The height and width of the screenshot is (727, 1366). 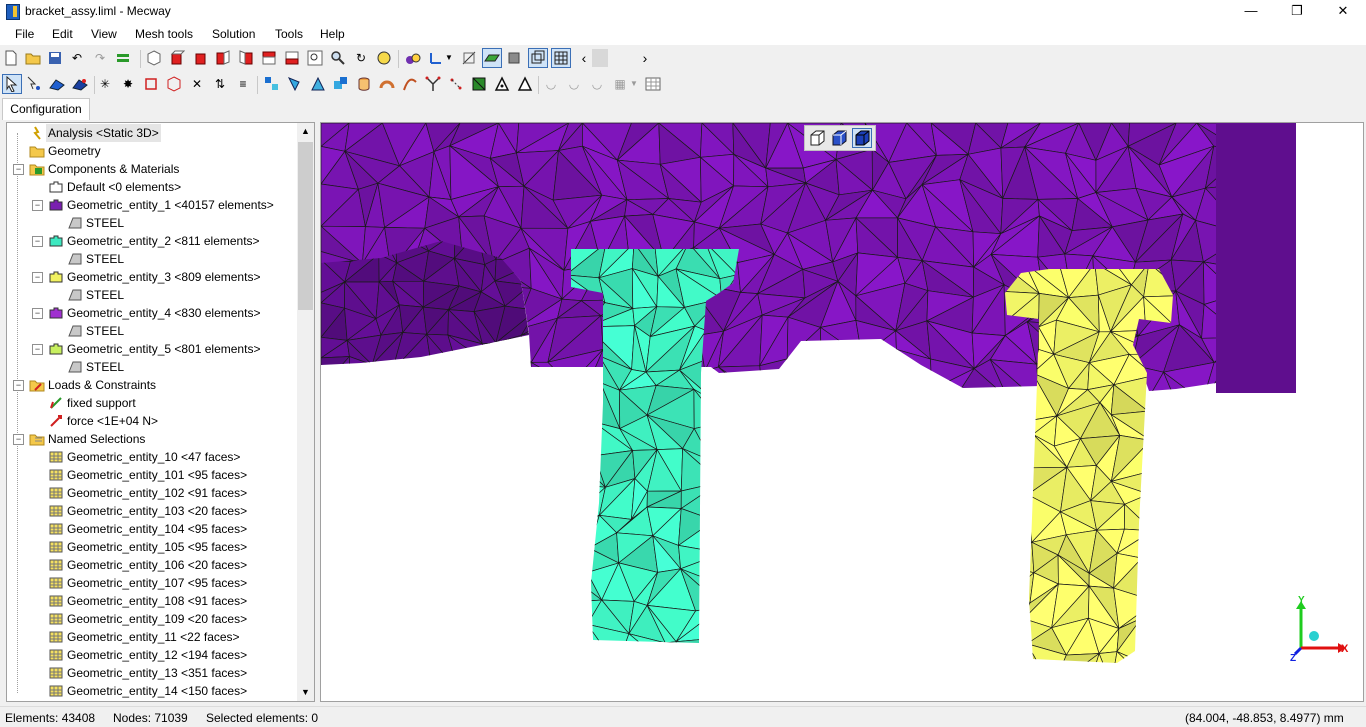 What do you see at coordinates (100, 58) in the screenshot?
I see `redo-icon: ↷` at bounding box center [100, 58].